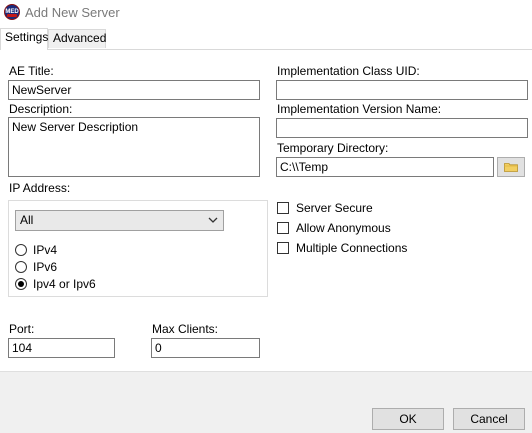  What do you see at coordinates (348, 71) in the screenshot?
I see `impl-class-uid-label: Implementation Class UID:` at bounding box center [348, 71].